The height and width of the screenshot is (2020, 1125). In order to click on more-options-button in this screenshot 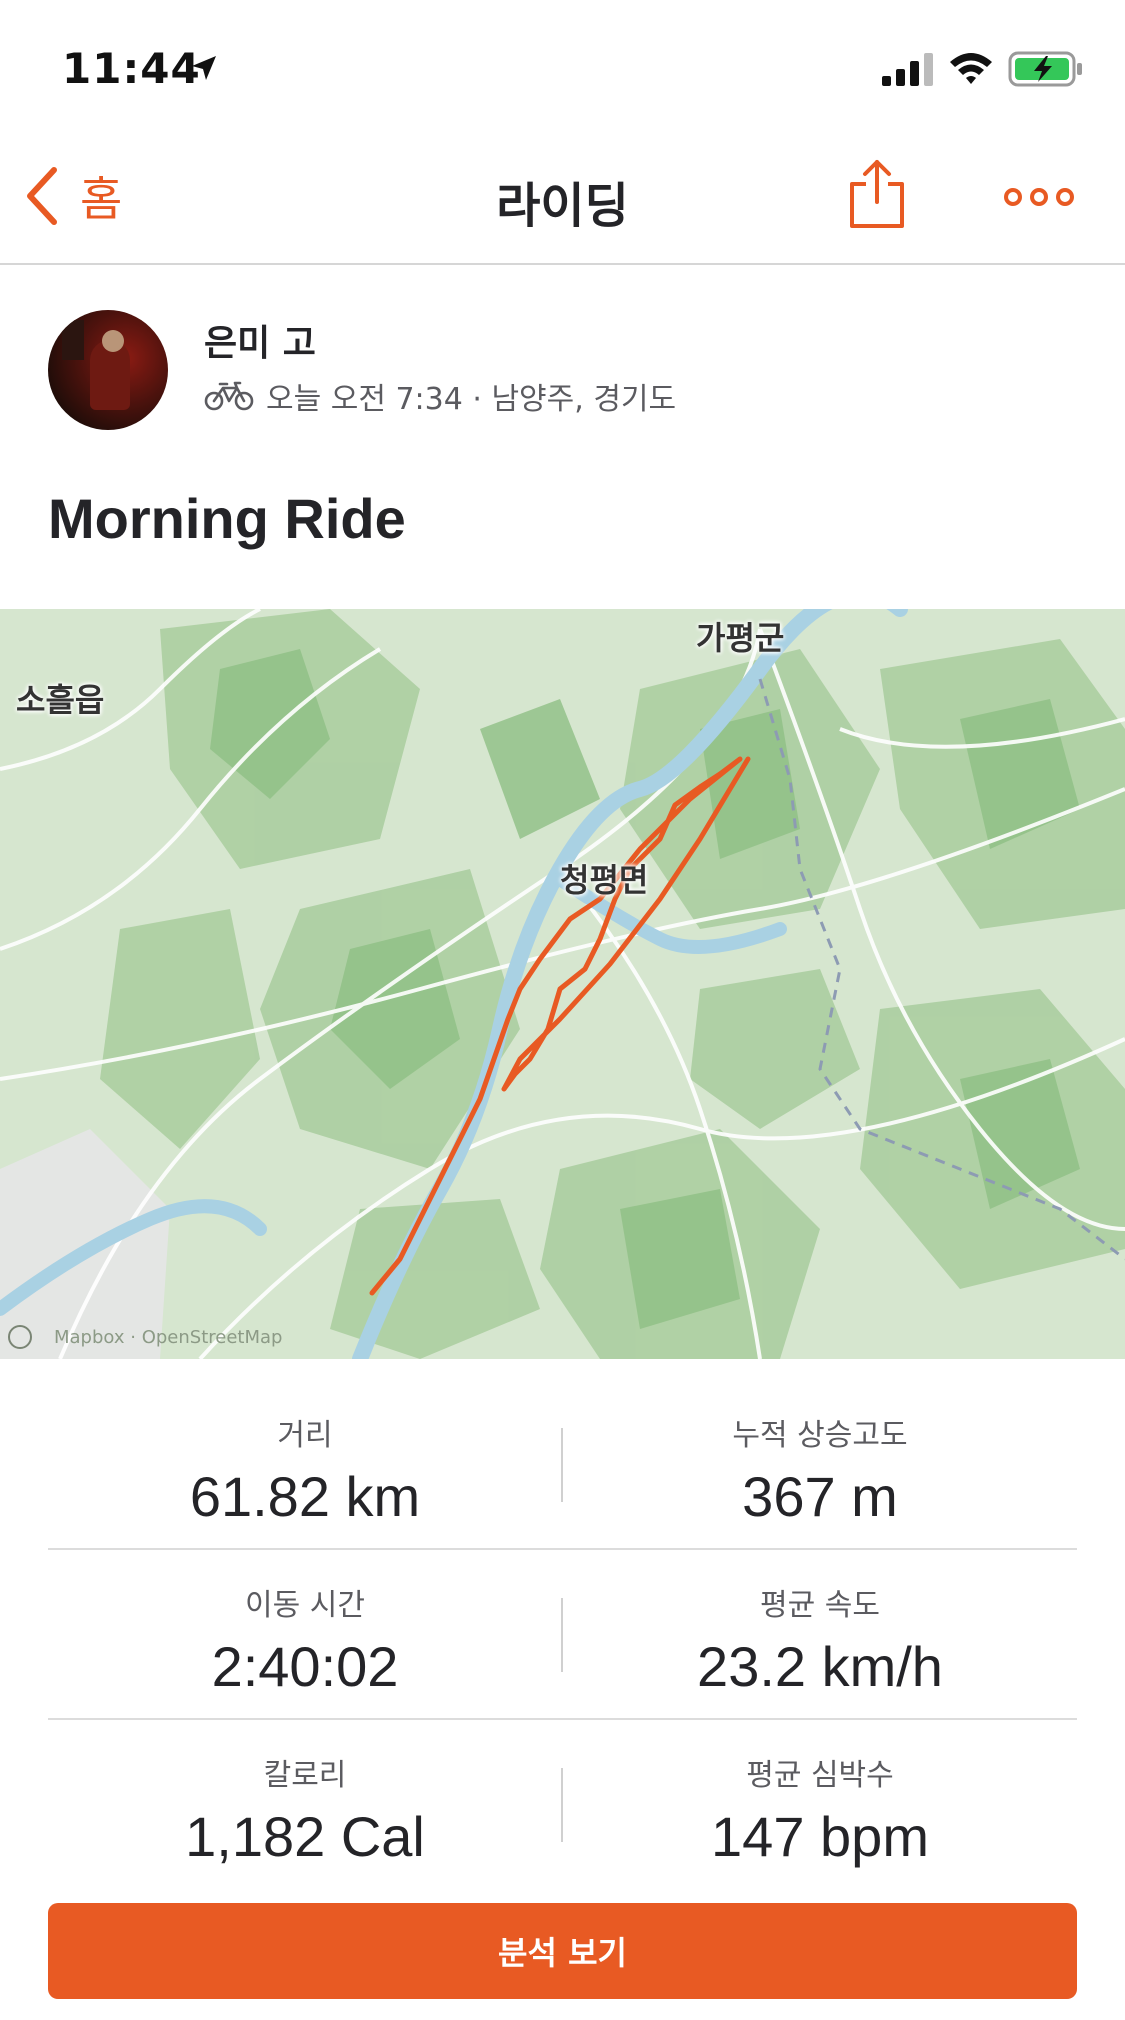, I will do `click(1039, 197)`.